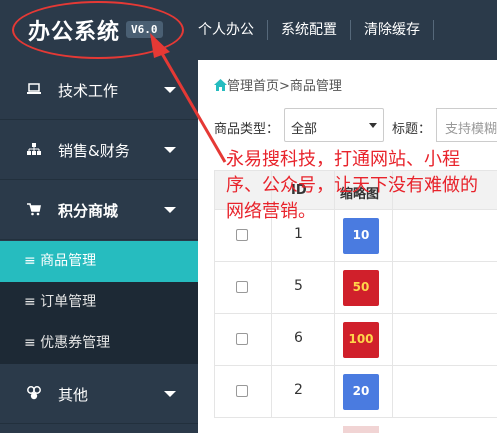 Image resolution: width=497 pixels, height=433 pixels. I want to click on annotation-oval, so click(98, 30).